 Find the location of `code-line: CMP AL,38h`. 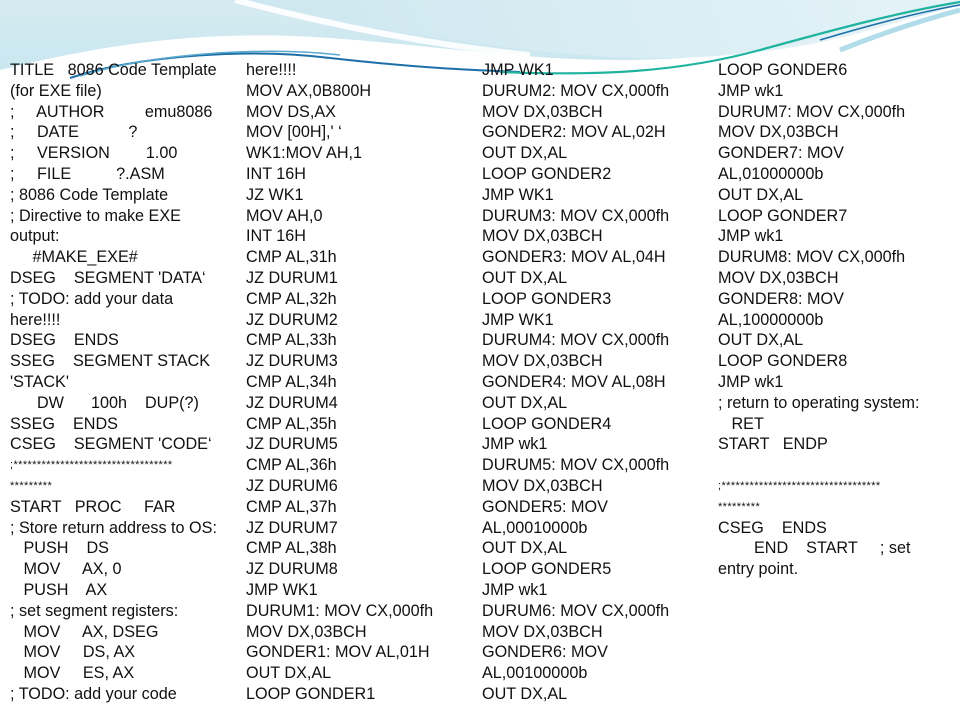

code-line: CMP AL,38h is located at coordinates (291, 548).